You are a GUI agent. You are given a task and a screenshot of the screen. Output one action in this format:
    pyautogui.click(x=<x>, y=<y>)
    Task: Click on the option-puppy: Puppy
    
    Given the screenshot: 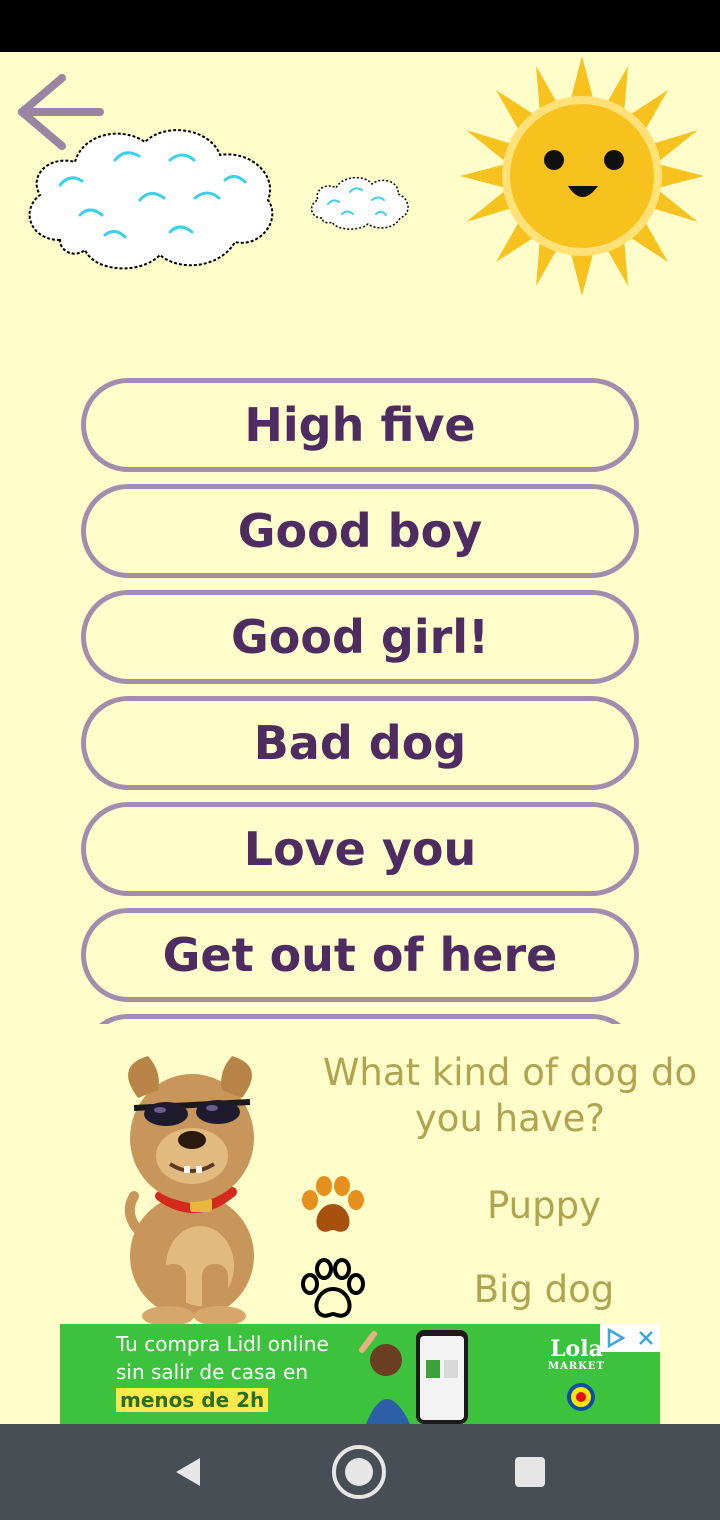 What is the action you would take?
    pyautogui.click(x=544, y=1205)
    